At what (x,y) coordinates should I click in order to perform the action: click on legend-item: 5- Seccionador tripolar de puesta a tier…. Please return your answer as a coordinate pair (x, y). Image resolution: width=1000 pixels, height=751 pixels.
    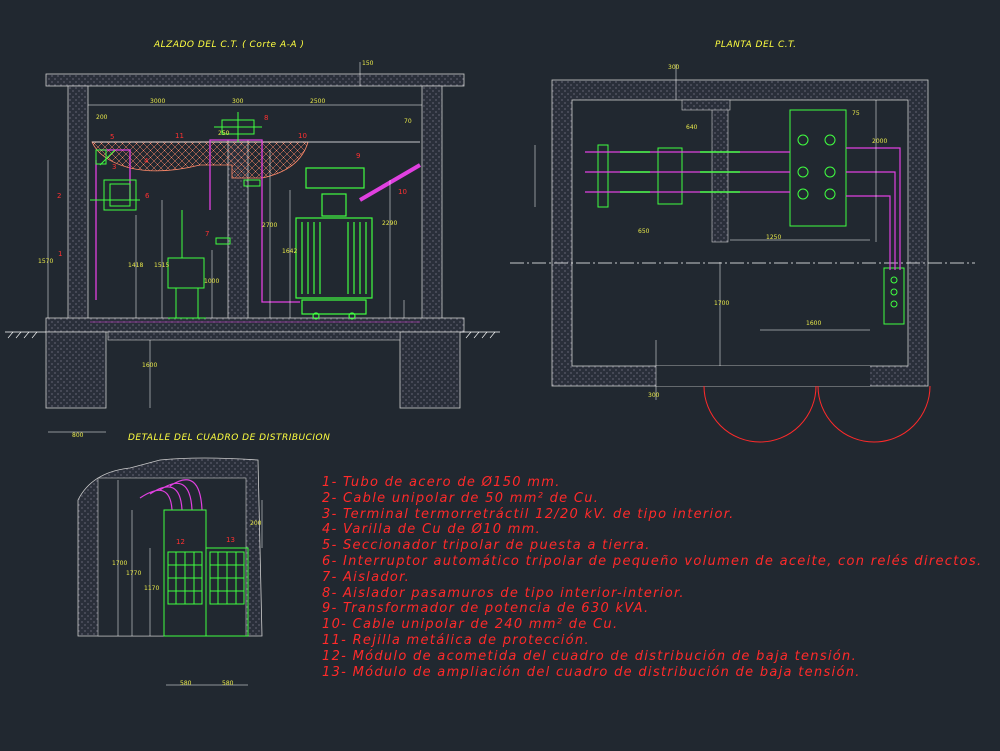
    Looking at the image, I should click on (486, 546).